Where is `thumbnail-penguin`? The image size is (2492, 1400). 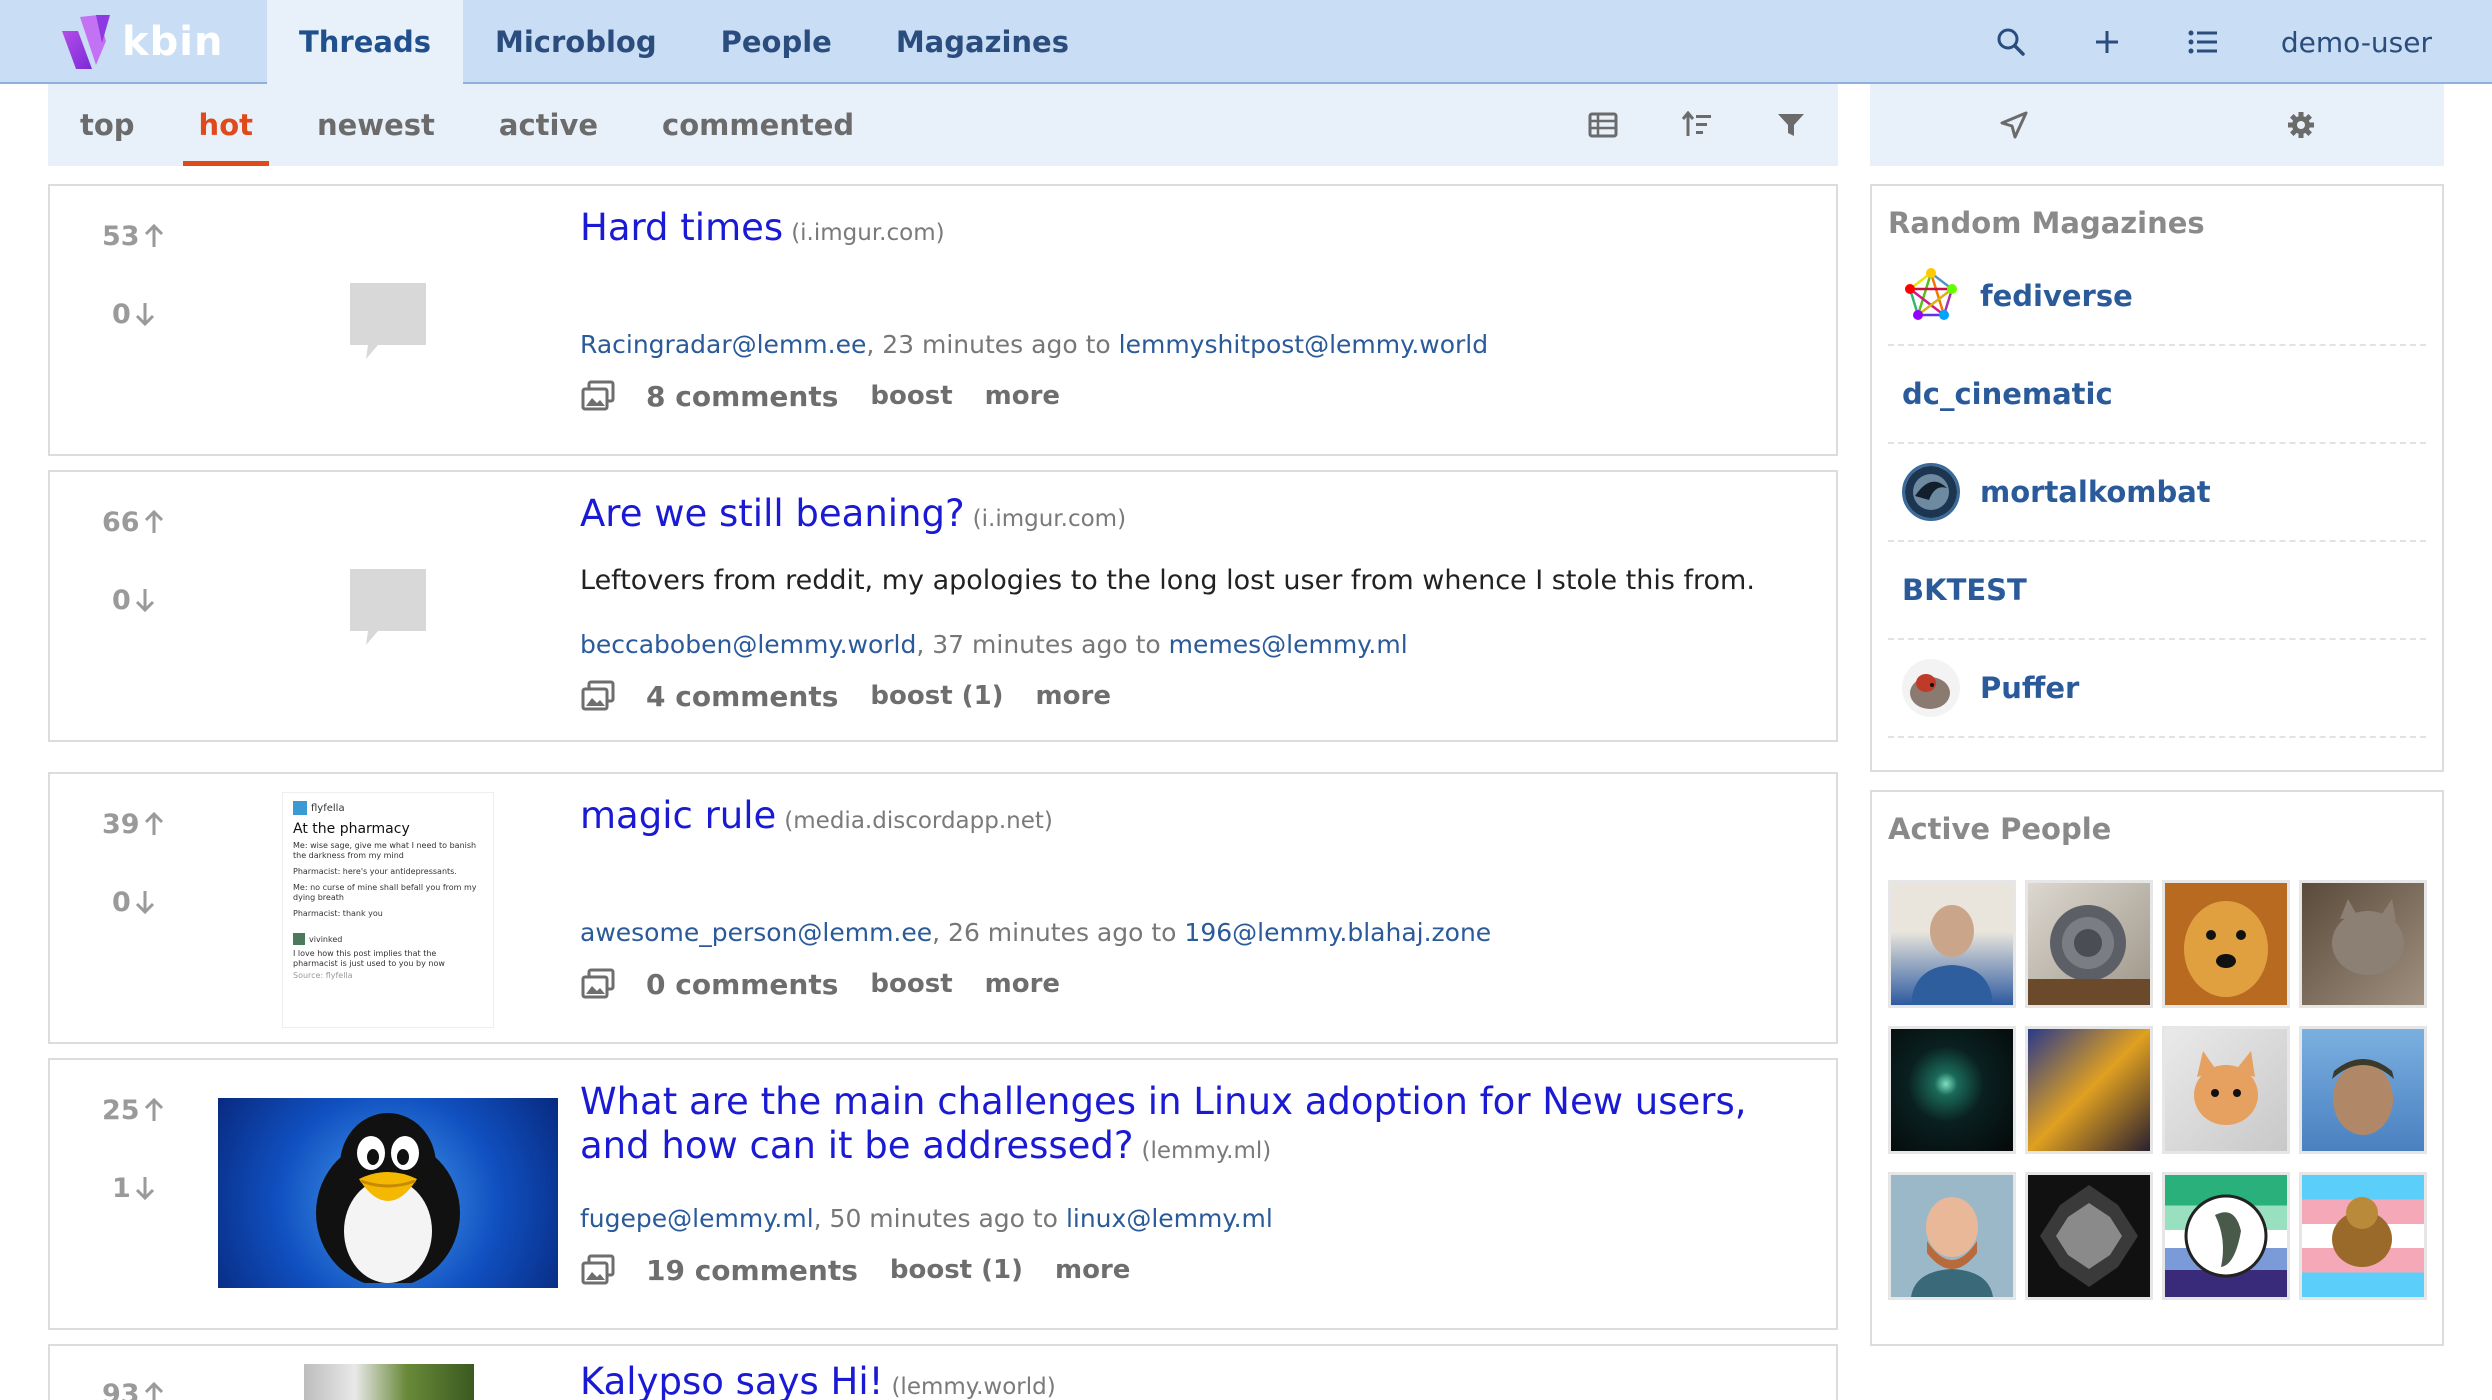 thumbnail-penguin is located at coordinates (388, 1193).